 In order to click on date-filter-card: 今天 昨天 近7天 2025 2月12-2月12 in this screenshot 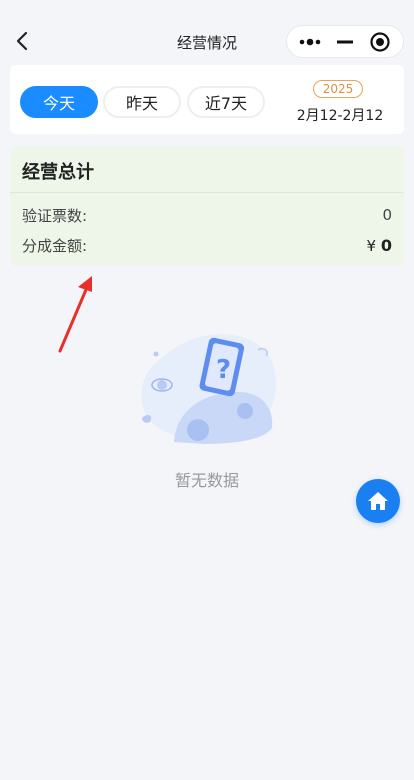, I will do `click(207, 99)`.